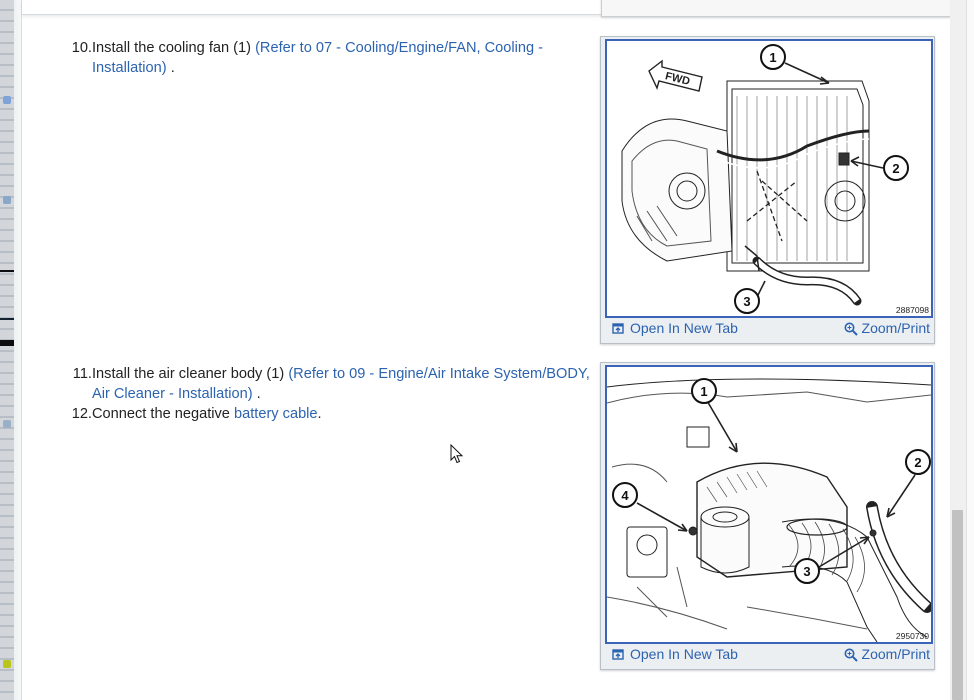 This screenshot has height=700, width=974. I want to click on callout-4: 4, so click(625, 495).